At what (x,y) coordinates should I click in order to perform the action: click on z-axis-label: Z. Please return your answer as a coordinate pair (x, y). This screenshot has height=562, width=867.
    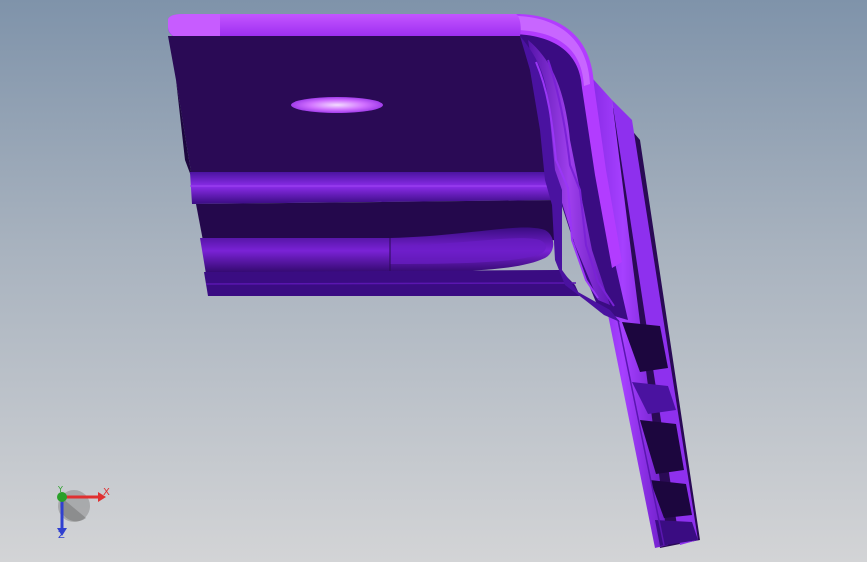
    Looking at the image, I should click on (61, 535).